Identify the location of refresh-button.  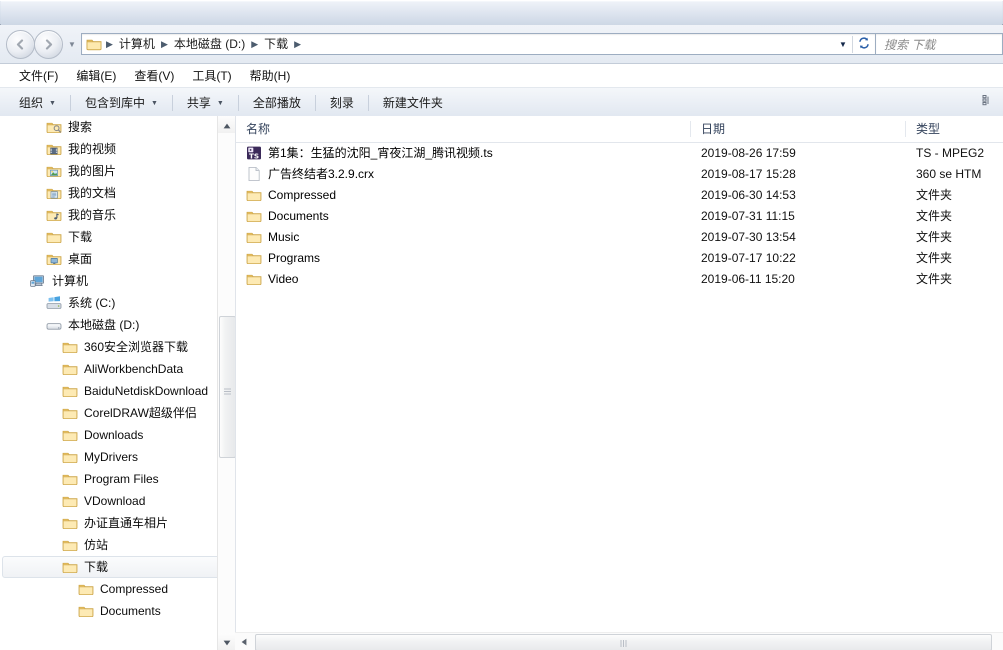
(864, 44).